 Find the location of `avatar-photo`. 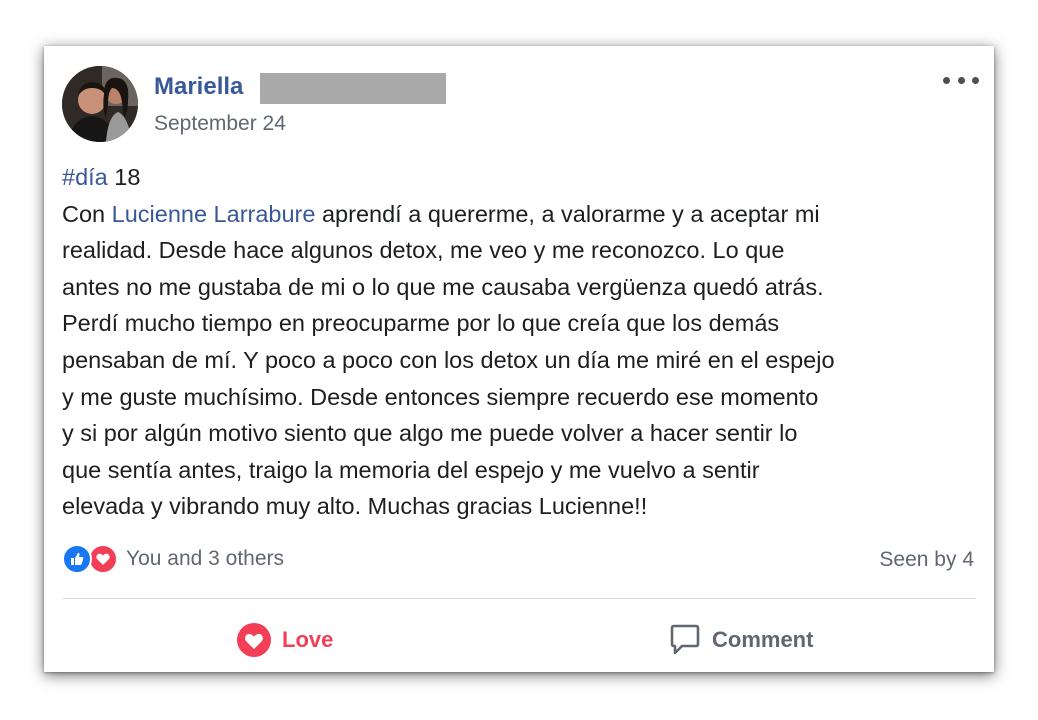

avatar-photo is located at coordinates (100, 104).